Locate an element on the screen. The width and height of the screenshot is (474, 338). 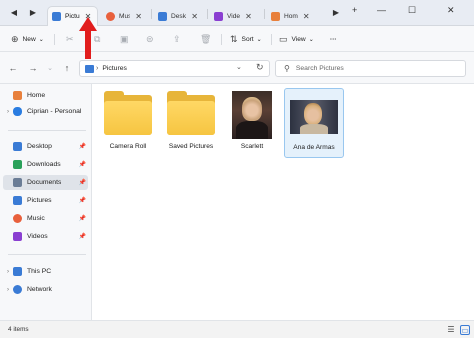
file-name: Scarlett is located at coordinates (252, 146).